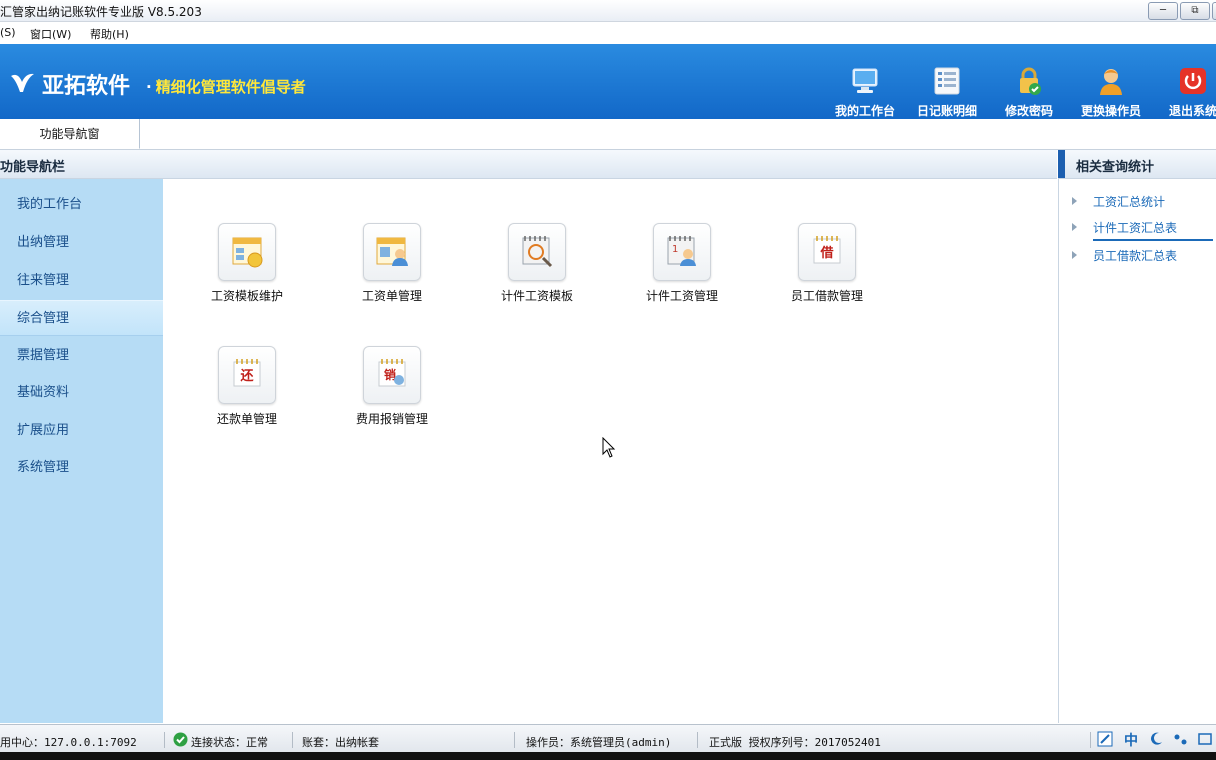 This screenshot has width=1216, height=760. What do you see at coordinates (608, 134) in the screenshot?
I see `tab-strip` at bounding box center [608, 134].